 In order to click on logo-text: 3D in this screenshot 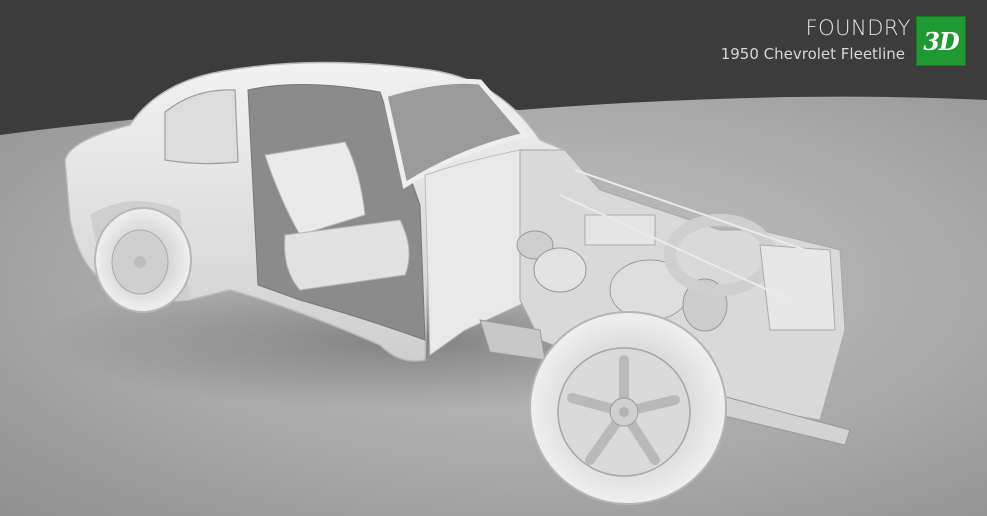, I will do `click(941, 41)`.